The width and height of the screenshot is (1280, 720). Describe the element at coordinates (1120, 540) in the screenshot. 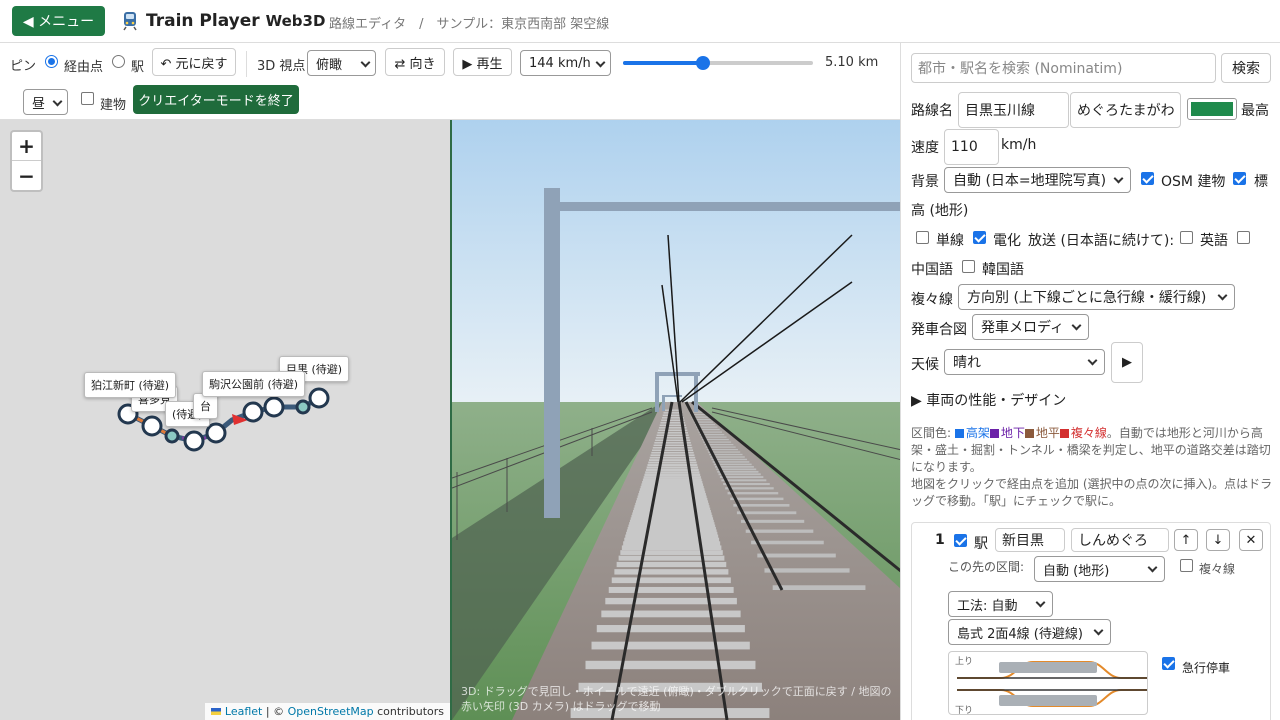

I see `station-kana-input: しんめぐろ` at that location.